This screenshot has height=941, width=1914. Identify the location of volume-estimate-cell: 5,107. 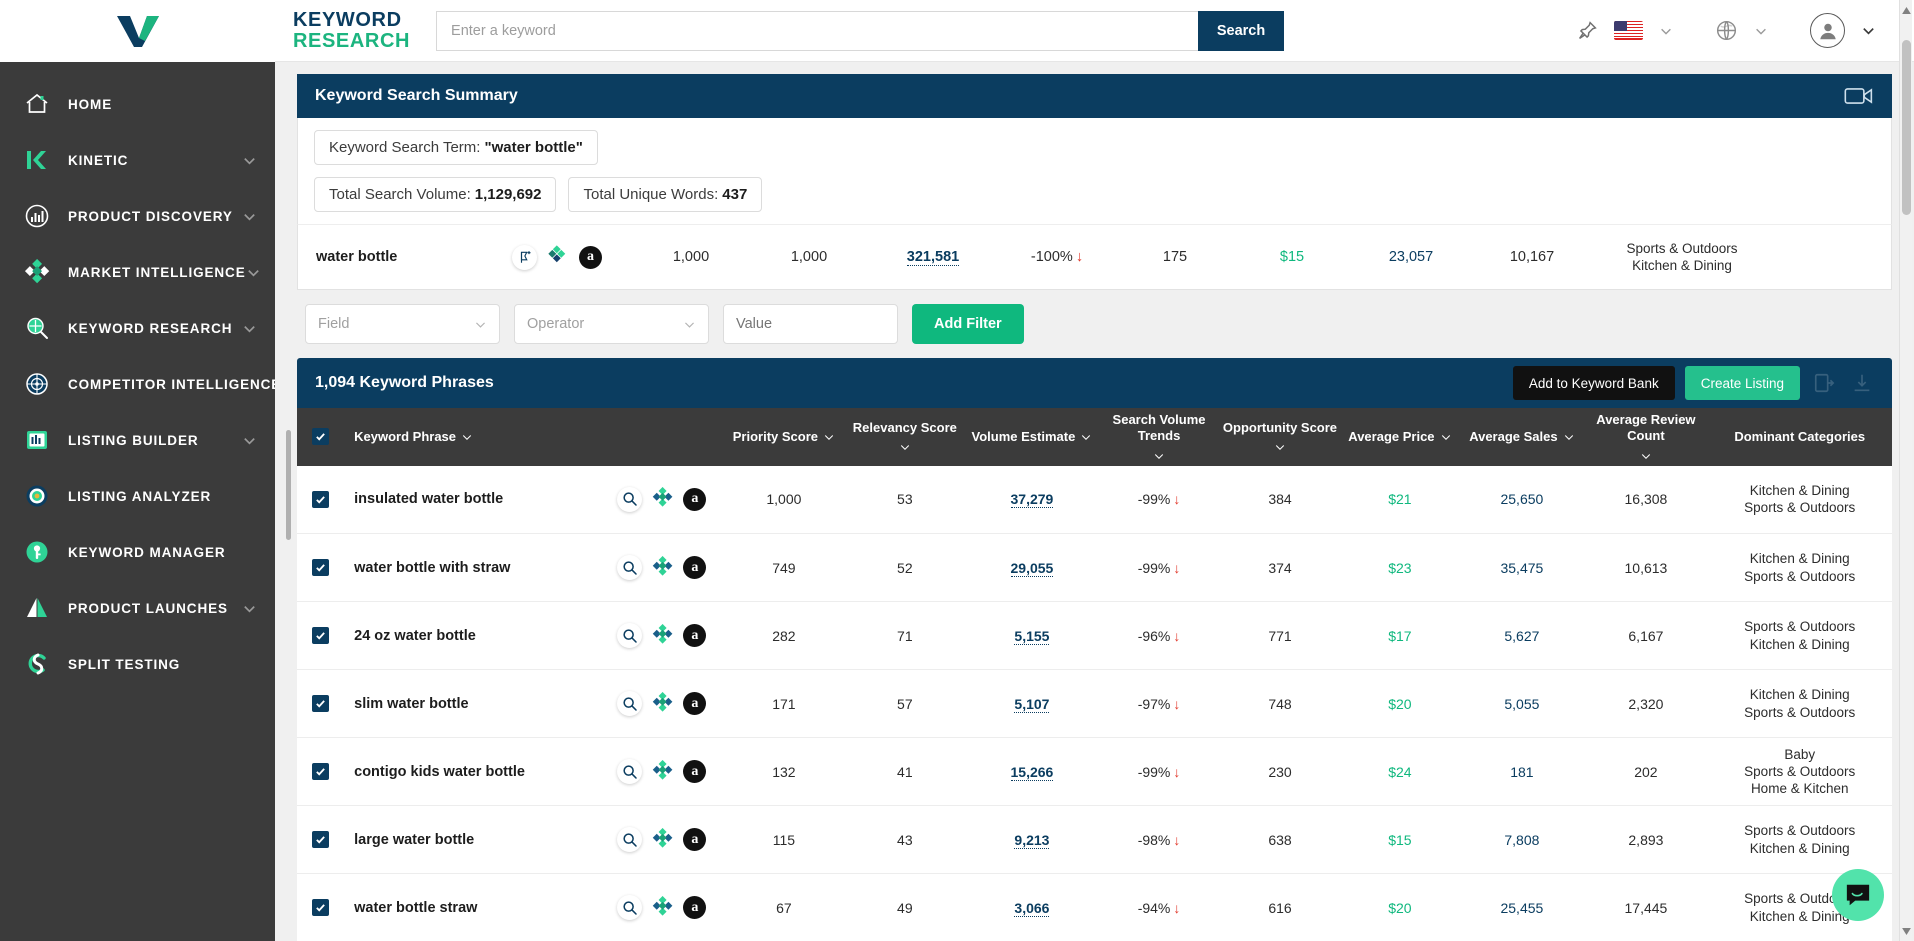
(1031, 704).